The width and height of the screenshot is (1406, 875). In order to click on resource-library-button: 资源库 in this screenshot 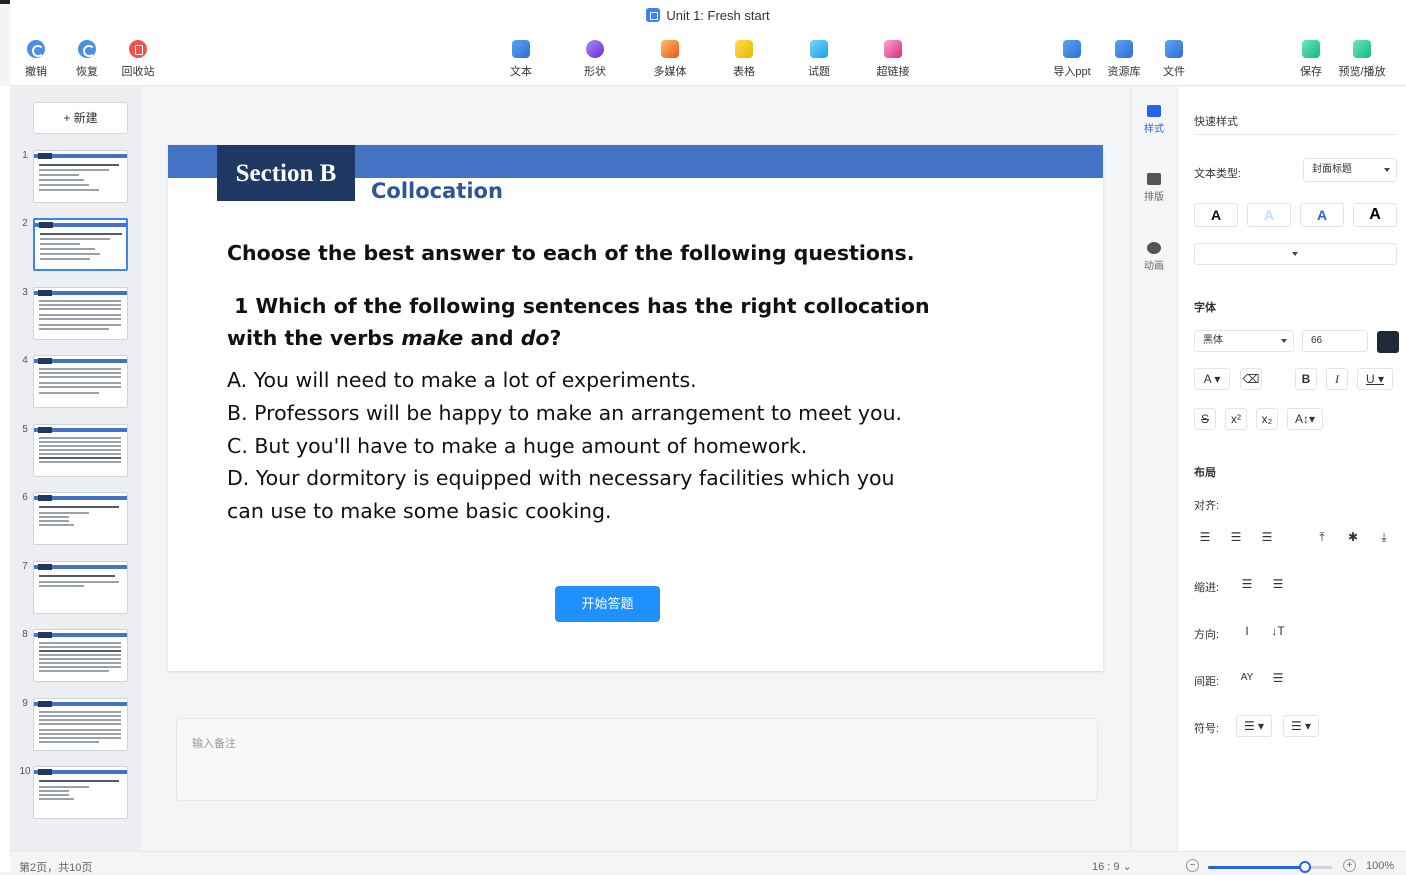, I will do `click(1124, 59)`.